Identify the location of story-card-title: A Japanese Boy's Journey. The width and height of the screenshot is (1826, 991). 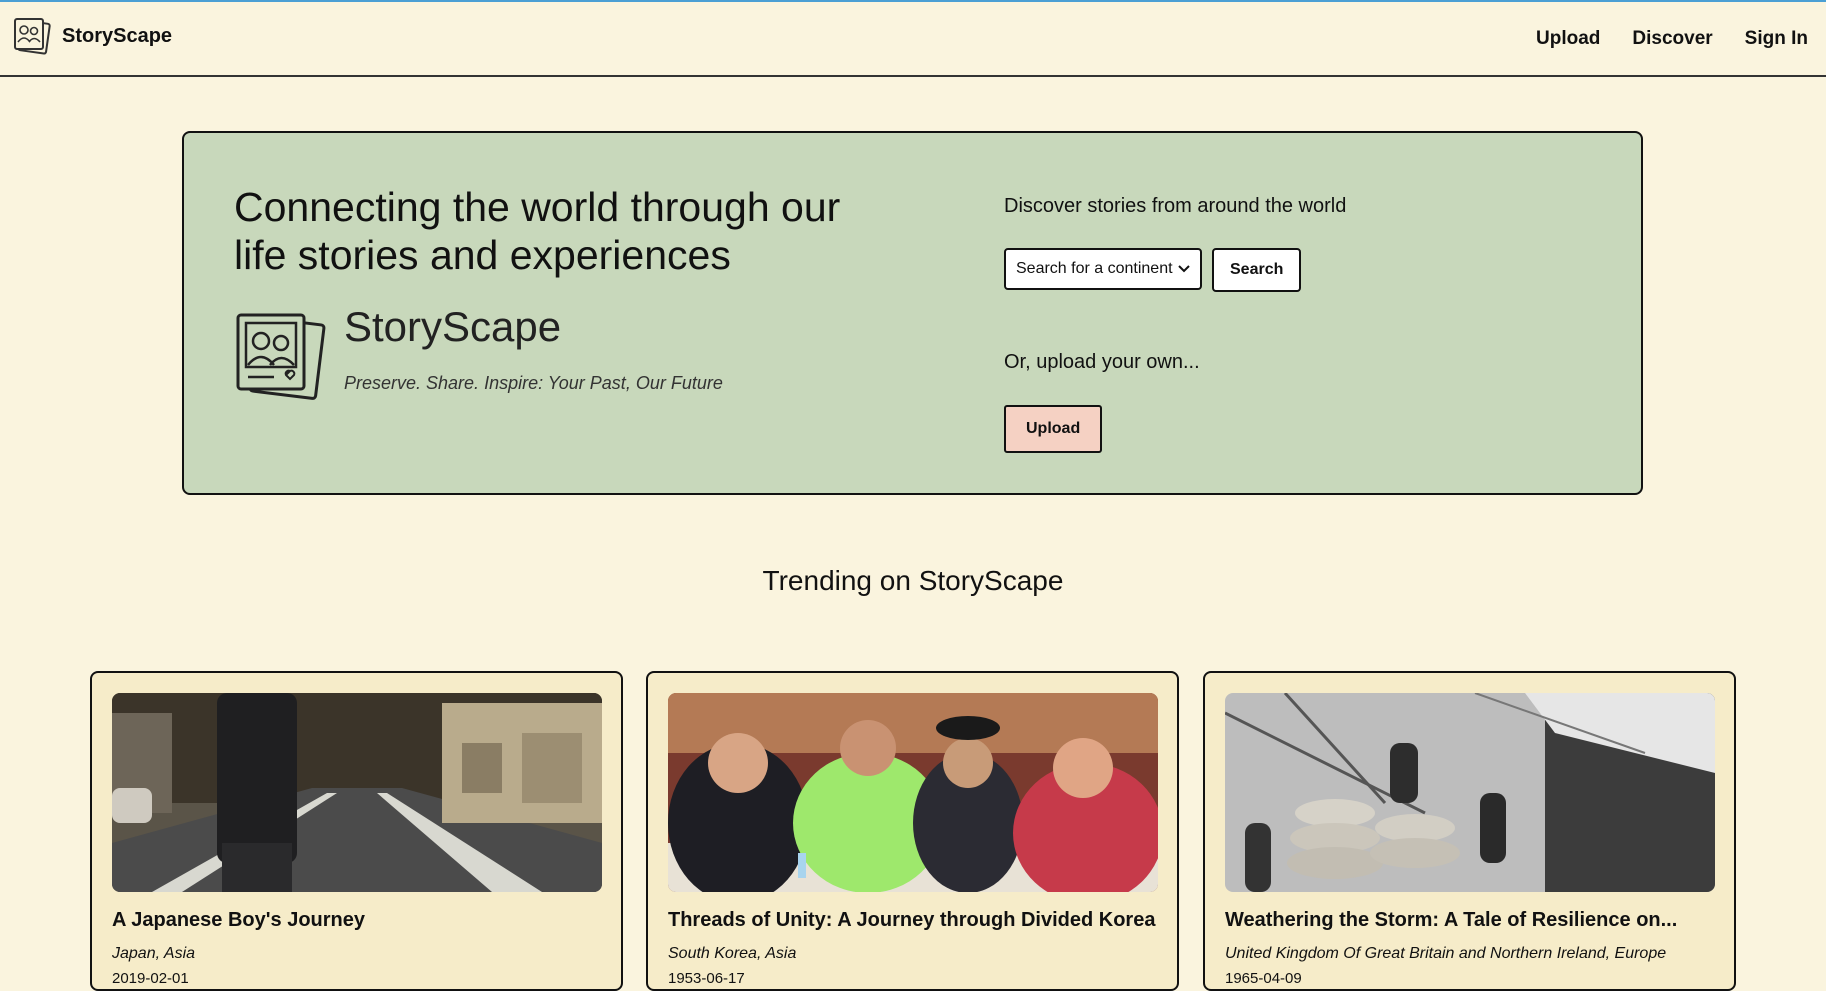
(357, 920).